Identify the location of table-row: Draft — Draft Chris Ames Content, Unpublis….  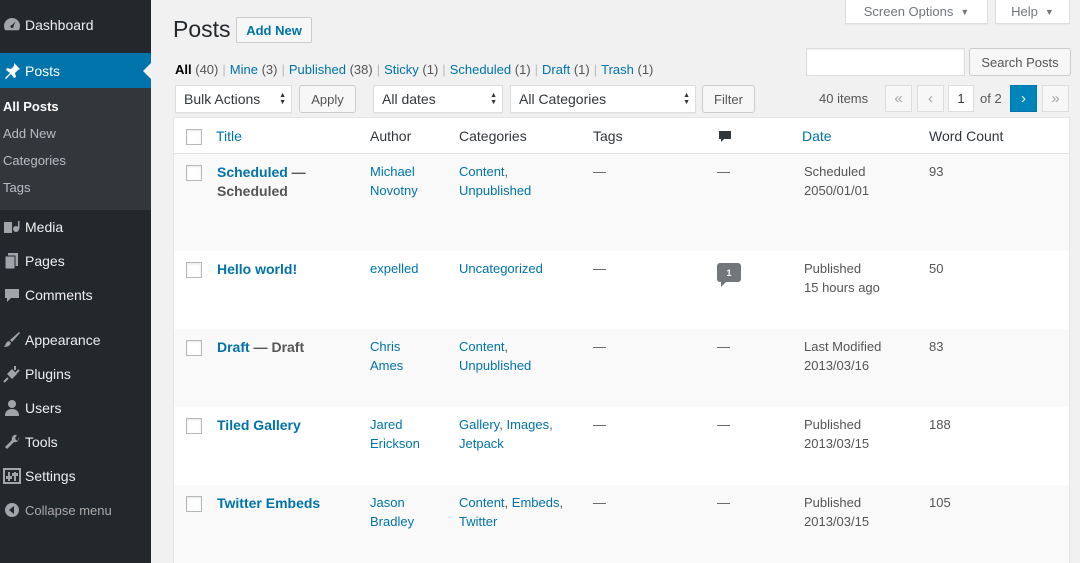
(621, 368).